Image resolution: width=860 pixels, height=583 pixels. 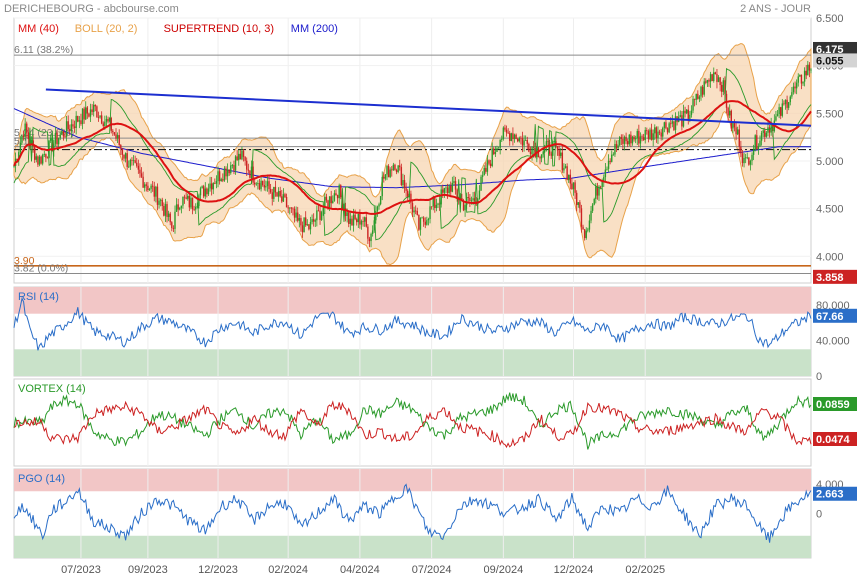 What do you see at coordinates (830, 61) in the screenshot?
I see `badge-close-text: 6.055` at bounding box center [830, 61].